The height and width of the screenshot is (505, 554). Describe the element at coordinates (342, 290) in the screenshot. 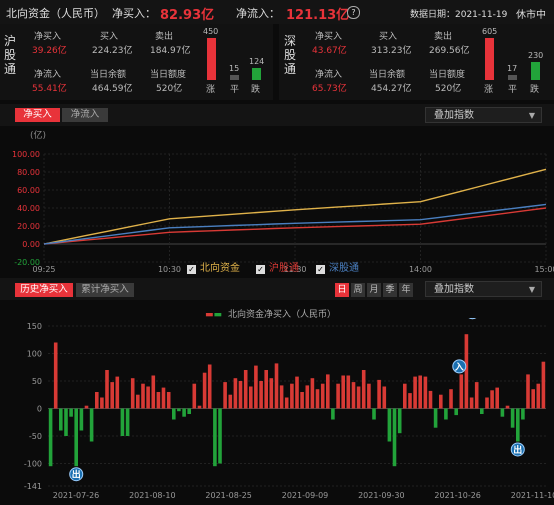

I see `period-day: 日` at that location.